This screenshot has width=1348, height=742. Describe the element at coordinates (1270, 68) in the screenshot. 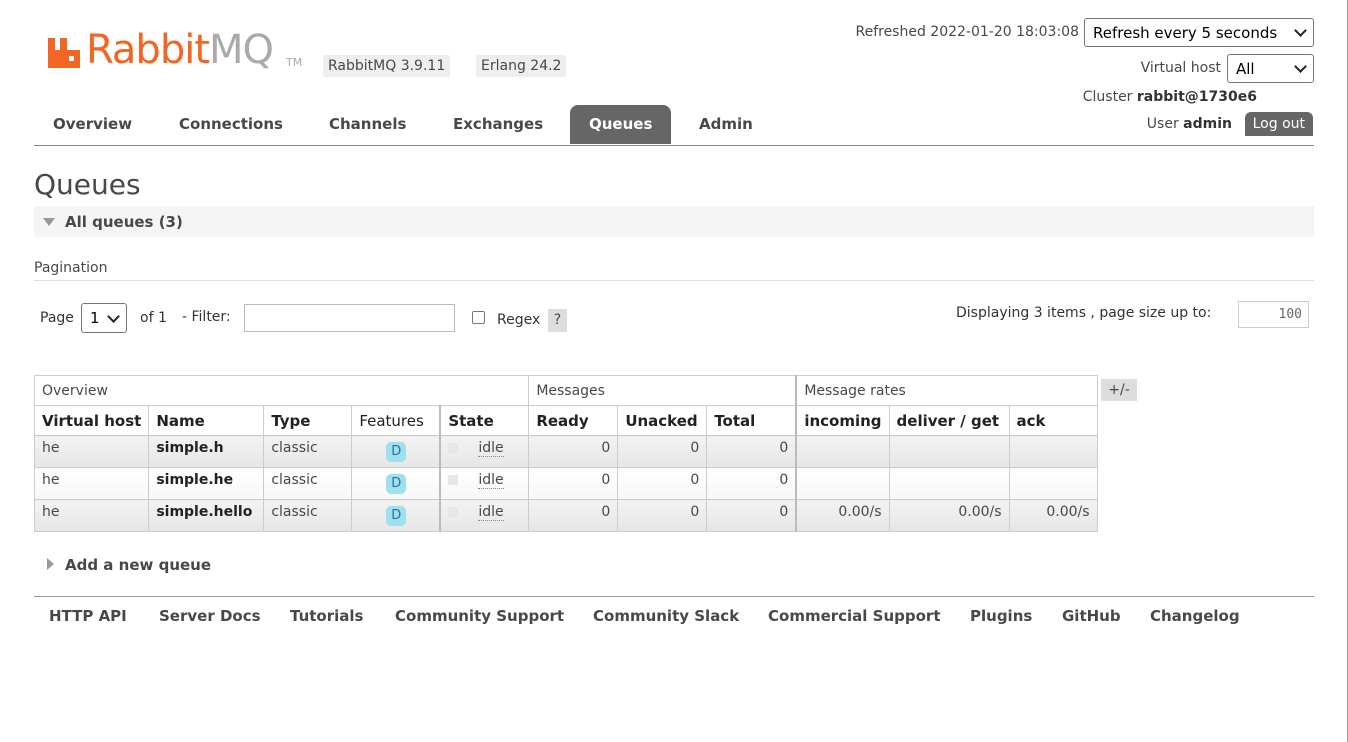

I see `virtual-host-select: All` at that location.